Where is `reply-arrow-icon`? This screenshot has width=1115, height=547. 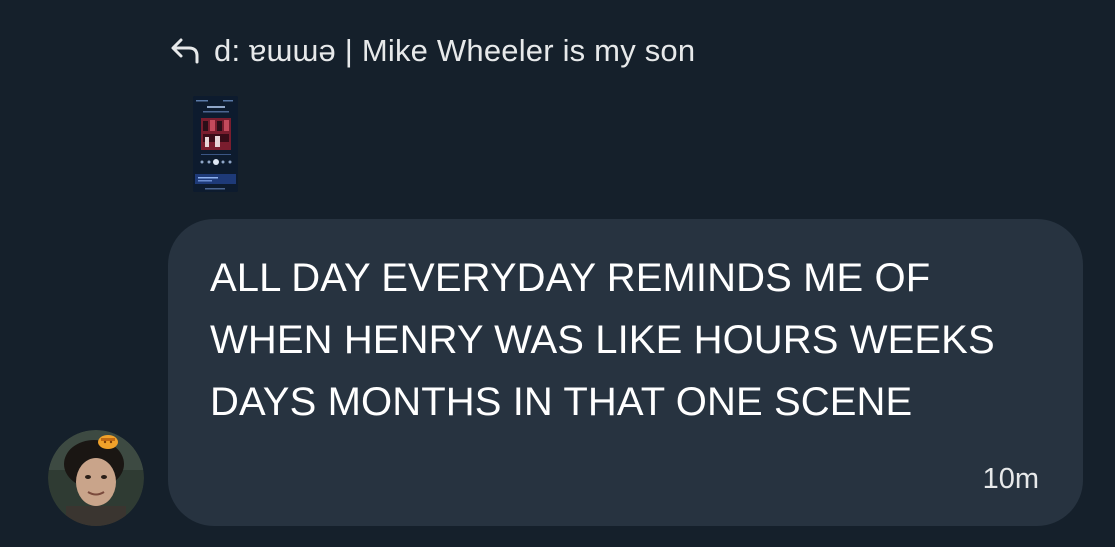 reply-arrow-icon is located at coordinates (185, 50).